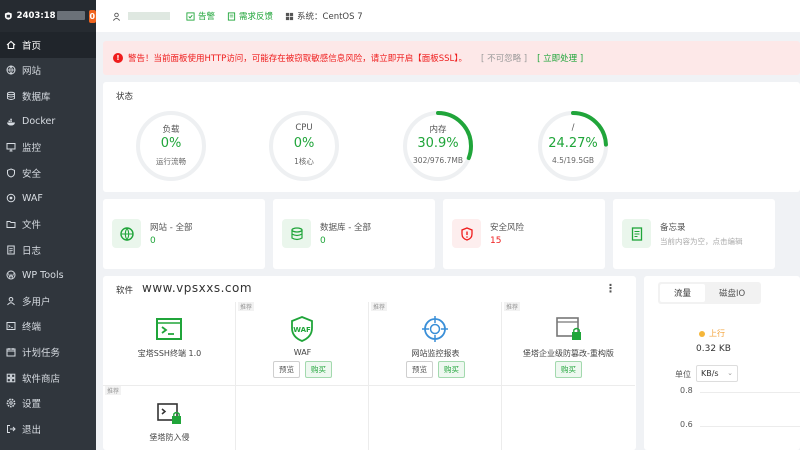  I want to click on overview-card-database: 数据库 - 全部 0, so click(354, 234).